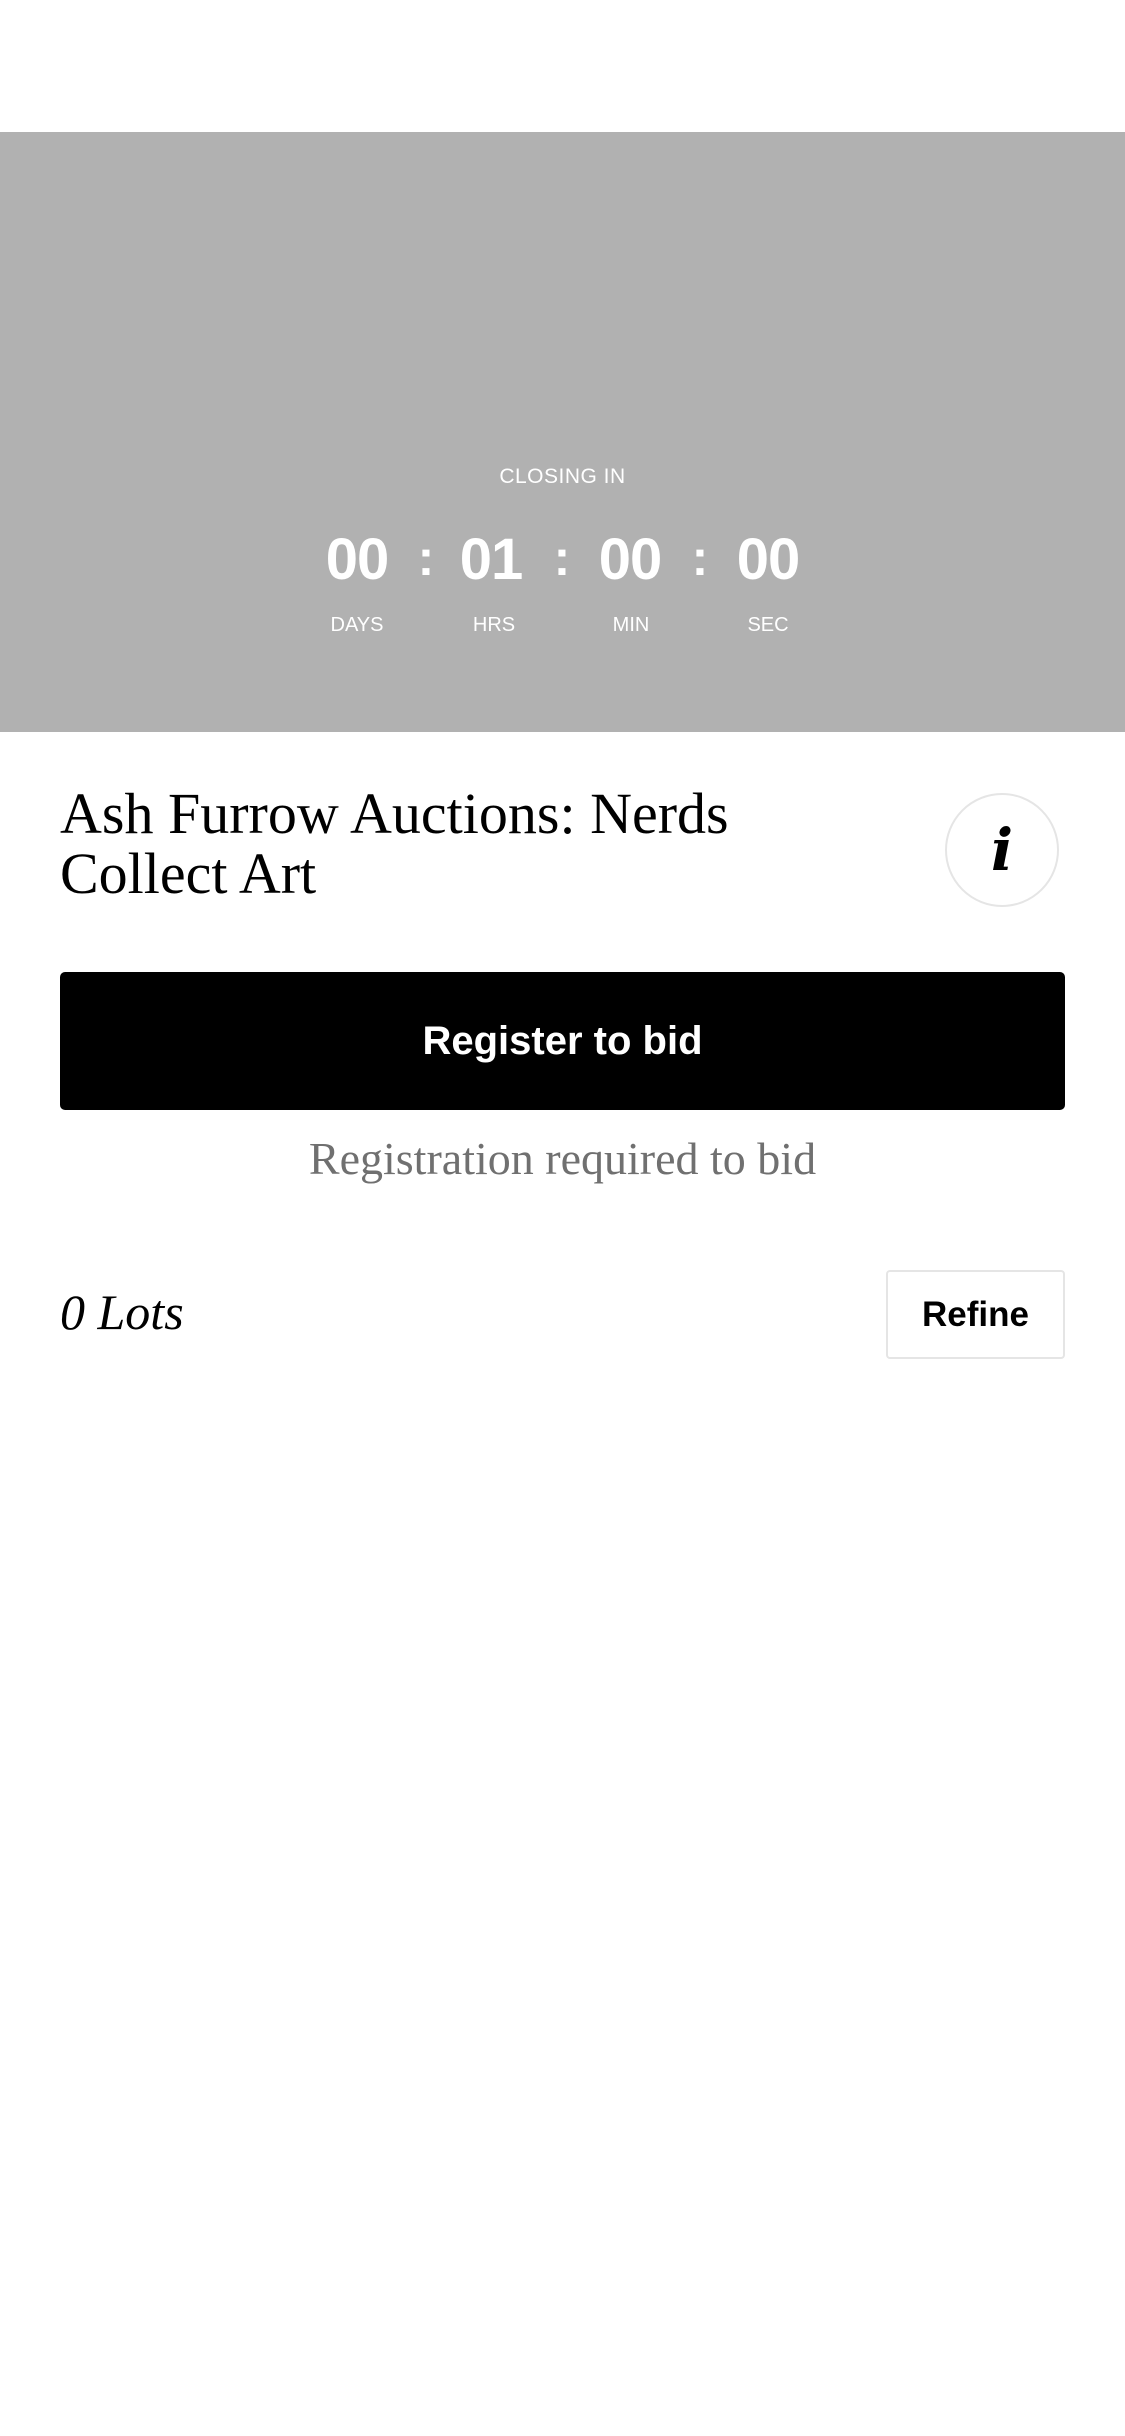 This screenshot has height=2436, width=1125. I want to click on closing-in-label: CLOSING IN, so click(562, 476).